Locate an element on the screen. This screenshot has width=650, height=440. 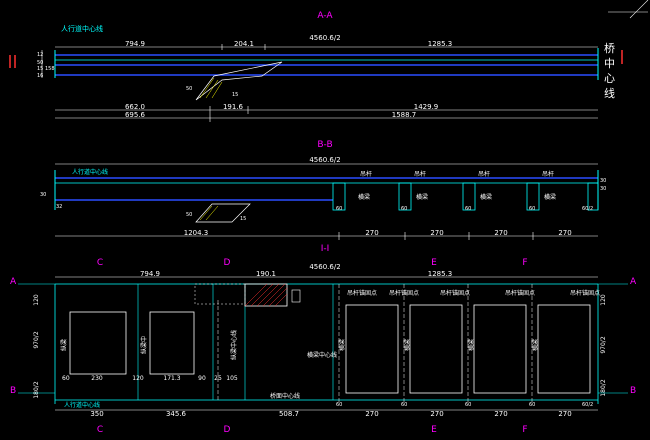
bi-dim-2: 230 is located at coordinates (97, 378).